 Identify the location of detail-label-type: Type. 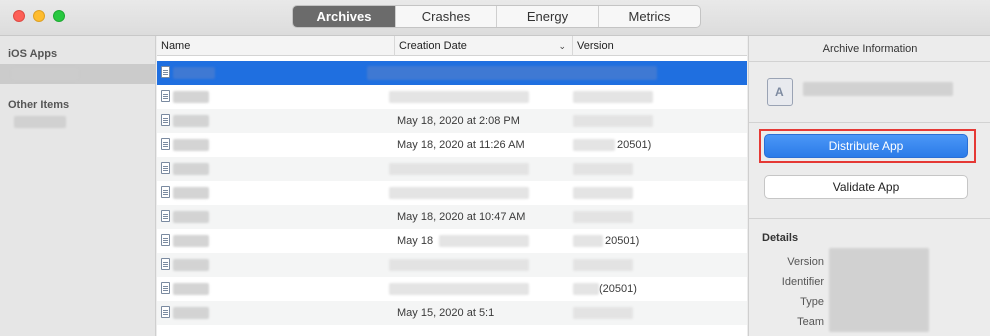
(812, 302).